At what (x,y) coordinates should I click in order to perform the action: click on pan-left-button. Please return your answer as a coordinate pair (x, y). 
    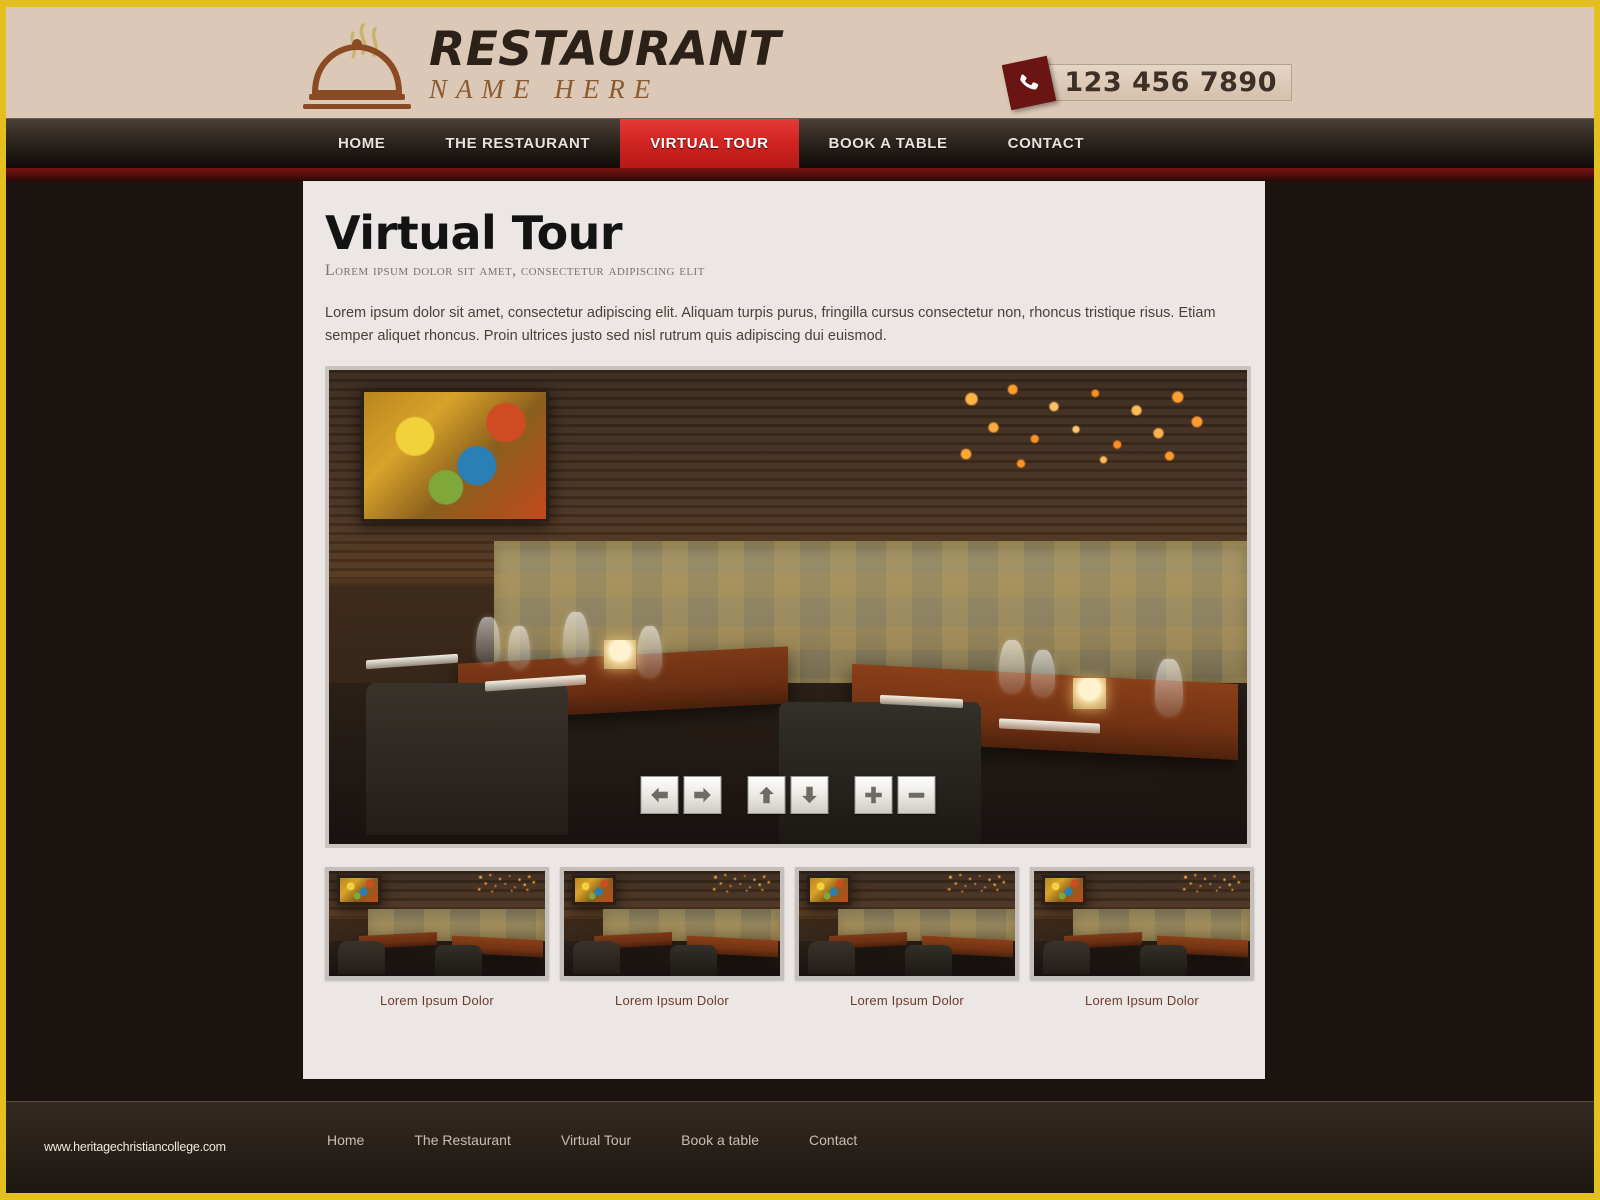
    Looking at the image, I should click on (659, 795).